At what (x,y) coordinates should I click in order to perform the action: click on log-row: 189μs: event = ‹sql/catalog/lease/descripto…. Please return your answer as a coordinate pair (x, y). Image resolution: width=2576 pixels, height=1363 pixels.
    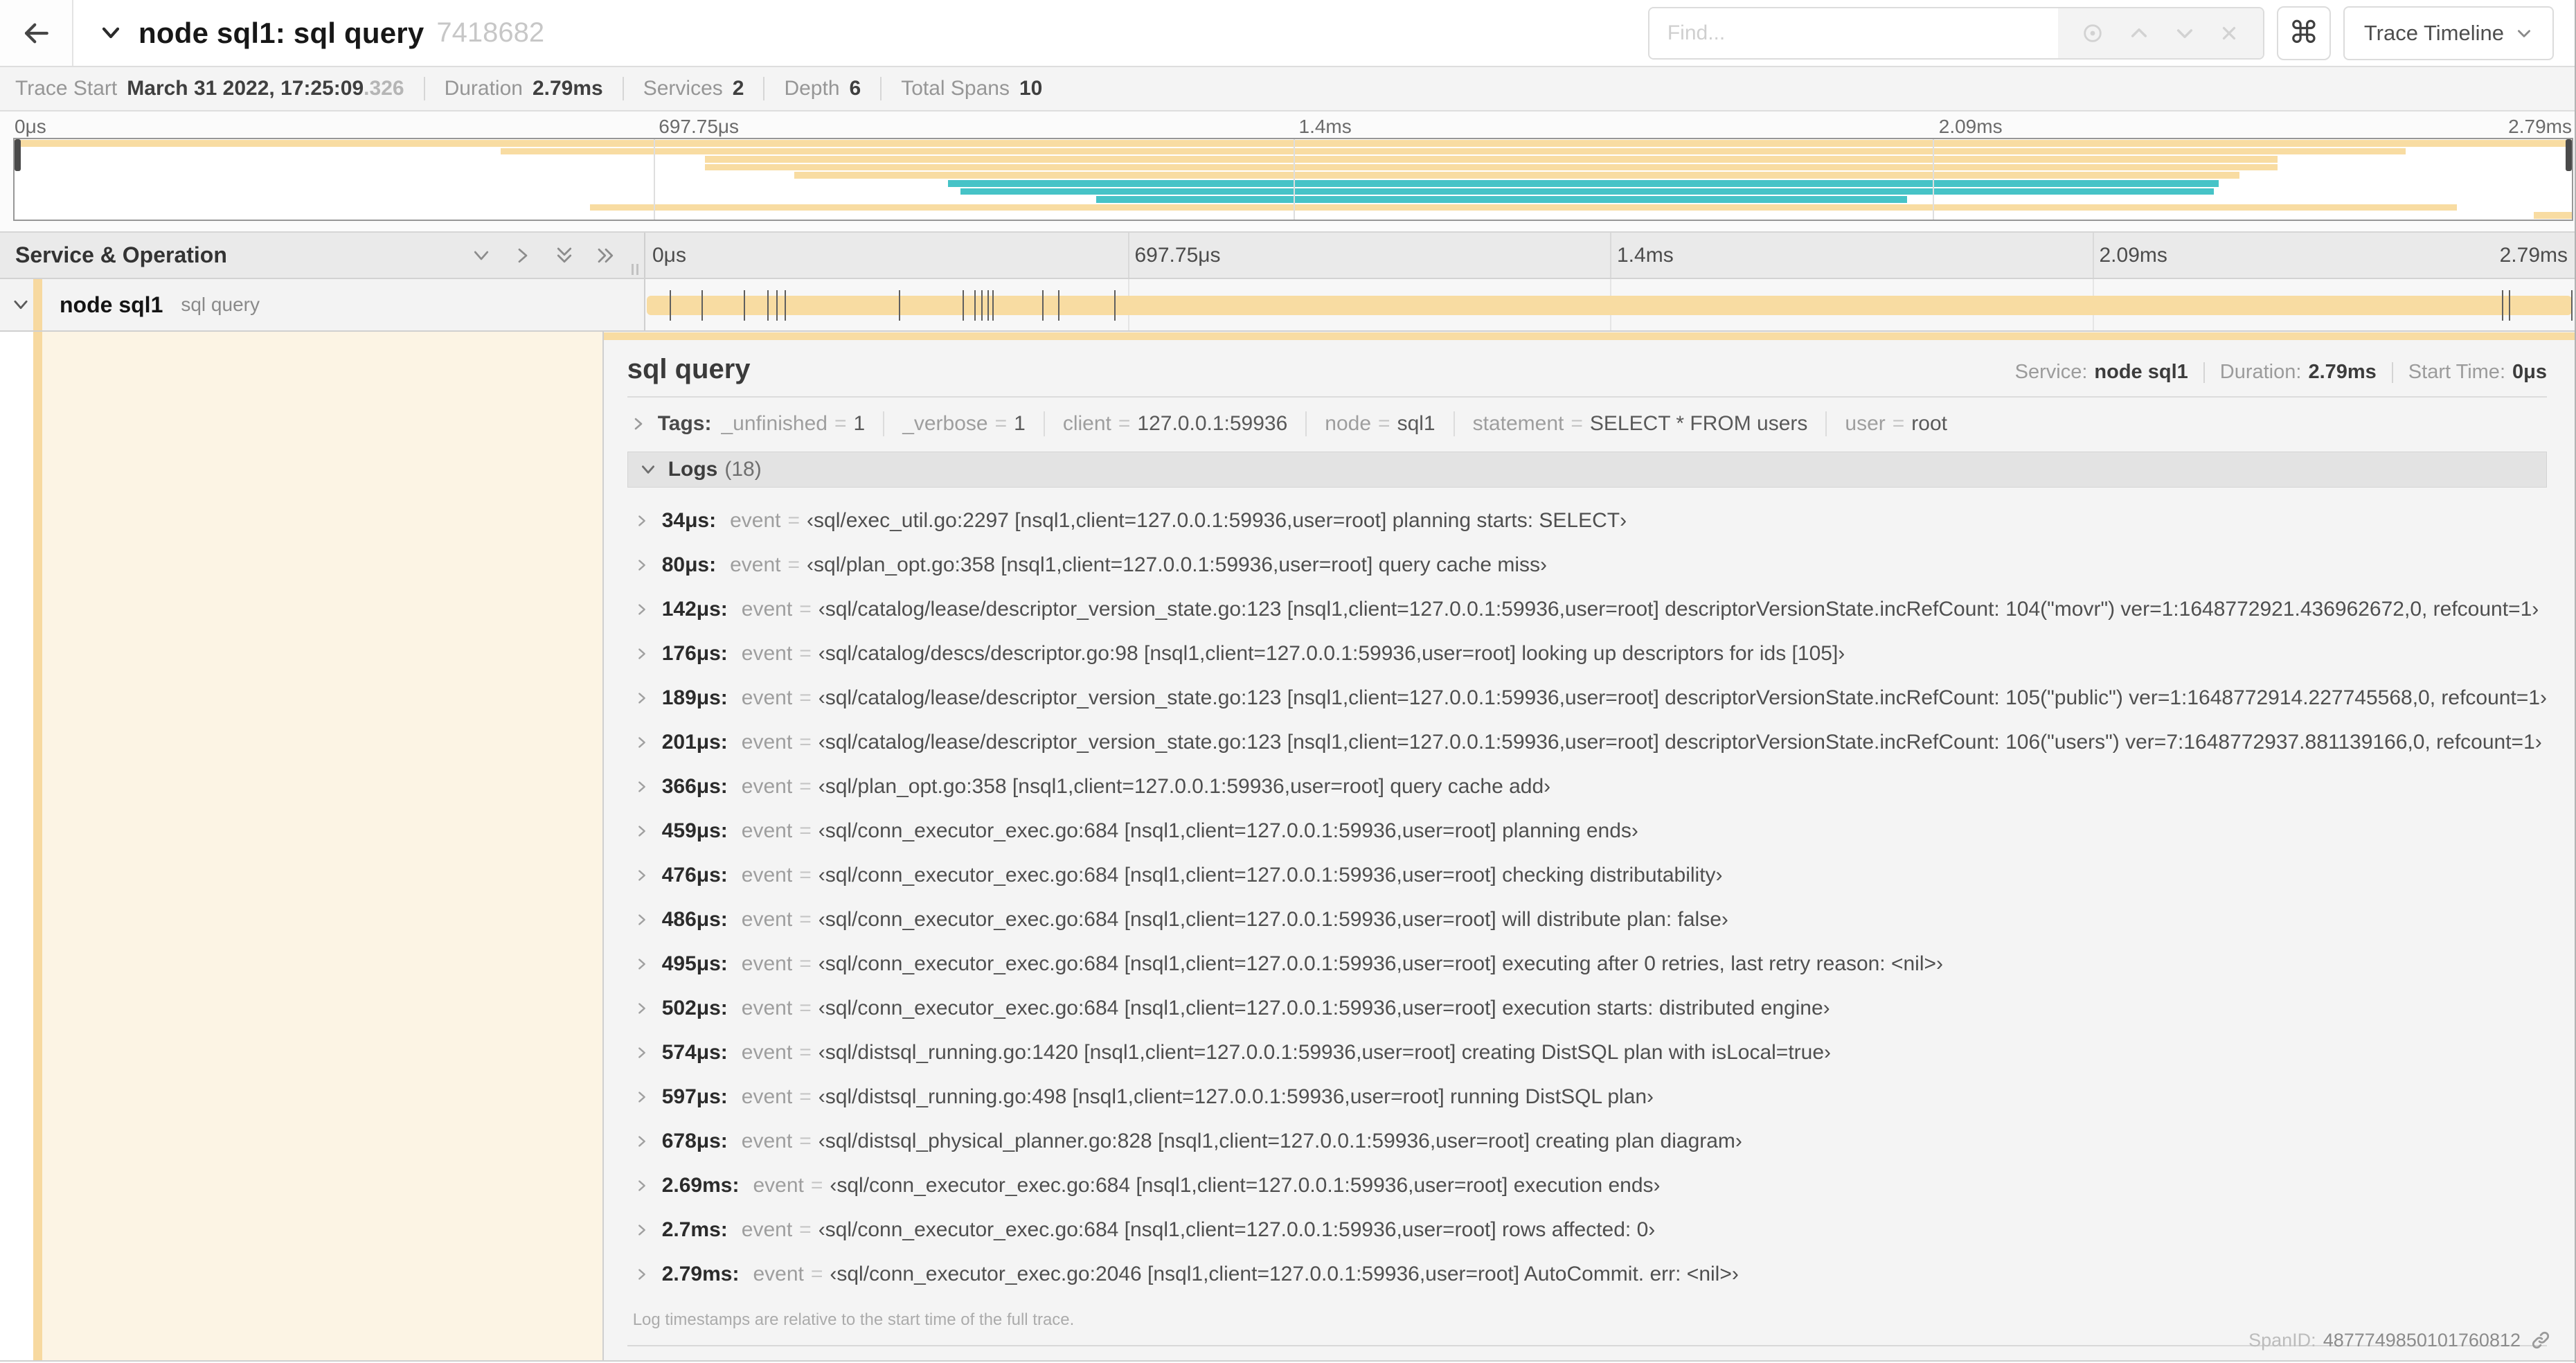
    Looking at the image, I should click on (1589, 698).